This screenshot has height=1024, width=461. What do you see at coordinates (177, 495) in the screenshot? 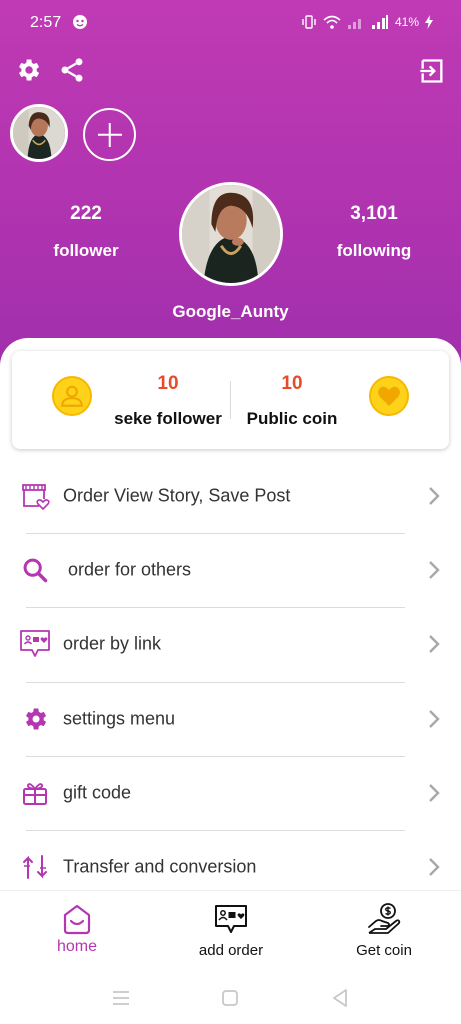
I see `menu-item-label: Order View Story, Save Post` at bounding box center [177, 495].